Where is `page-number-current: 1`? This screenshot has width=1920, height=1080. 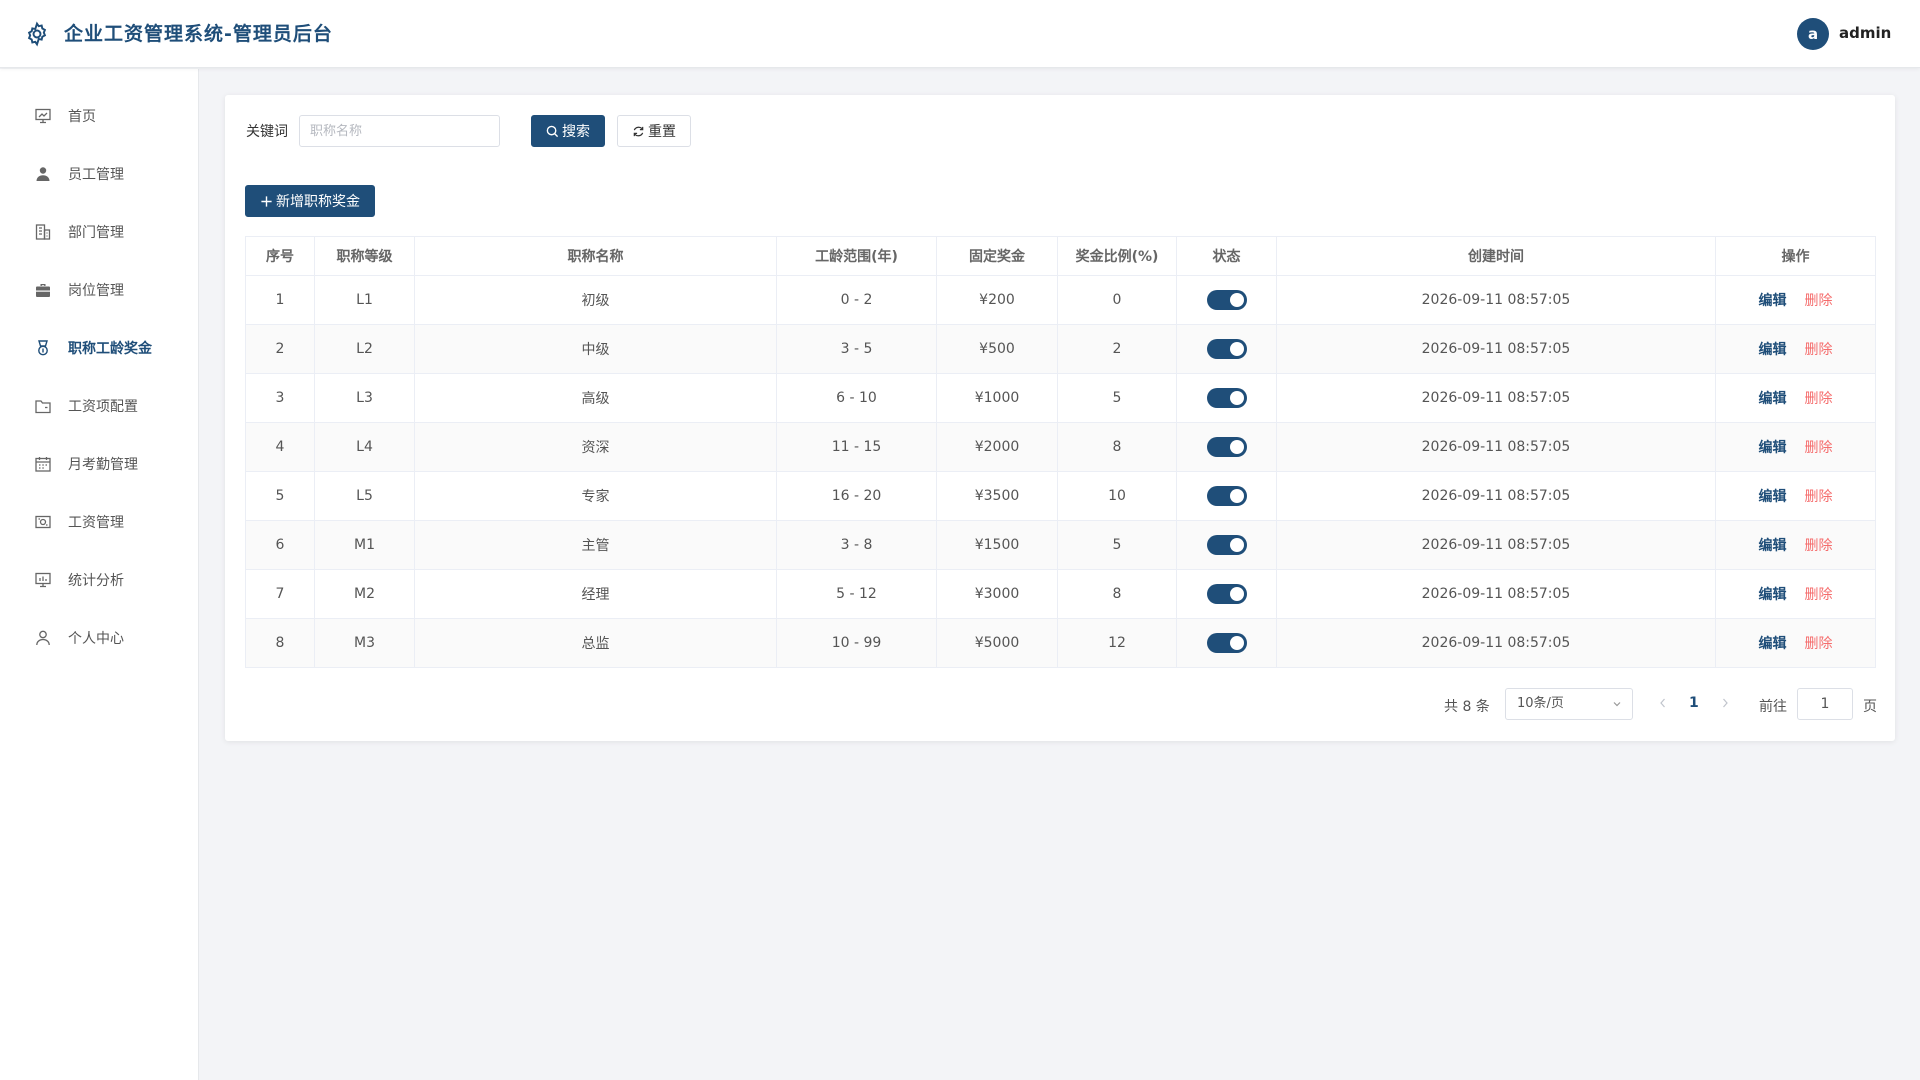
page-number-current: 1 is located at coordinates (1694, 703).